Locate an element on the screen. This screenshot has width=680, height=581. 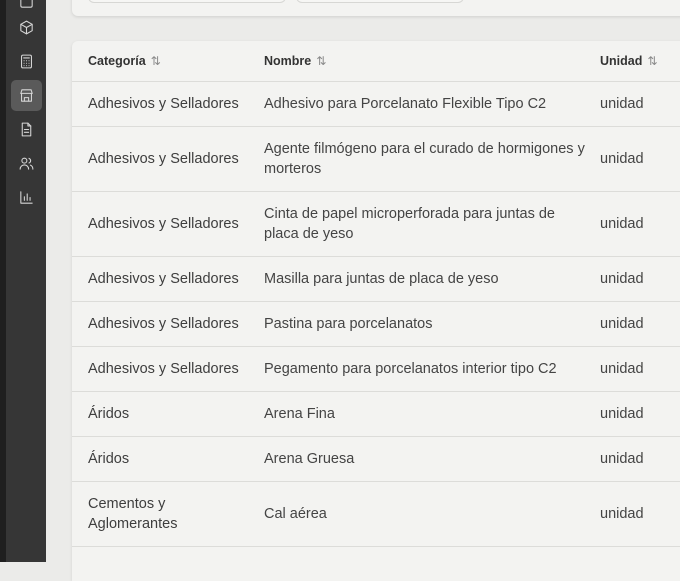
column-header-categoria: Categoría ⇅ is located at coordinates (168, 61).